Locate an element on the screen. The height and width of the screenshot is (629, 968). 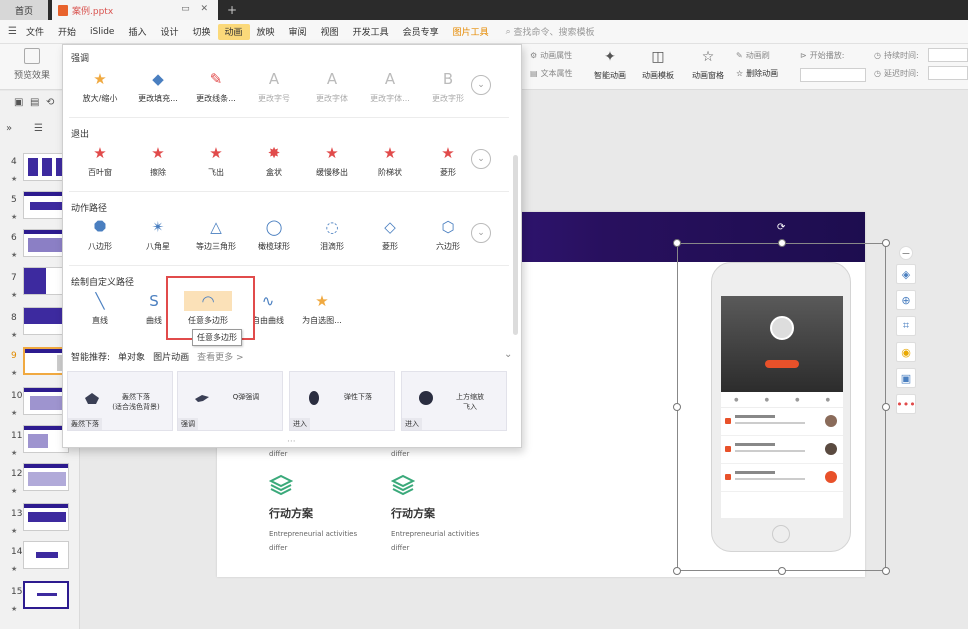
rotate-handle-icon: ⟳ is located at coordinates (781, 227).